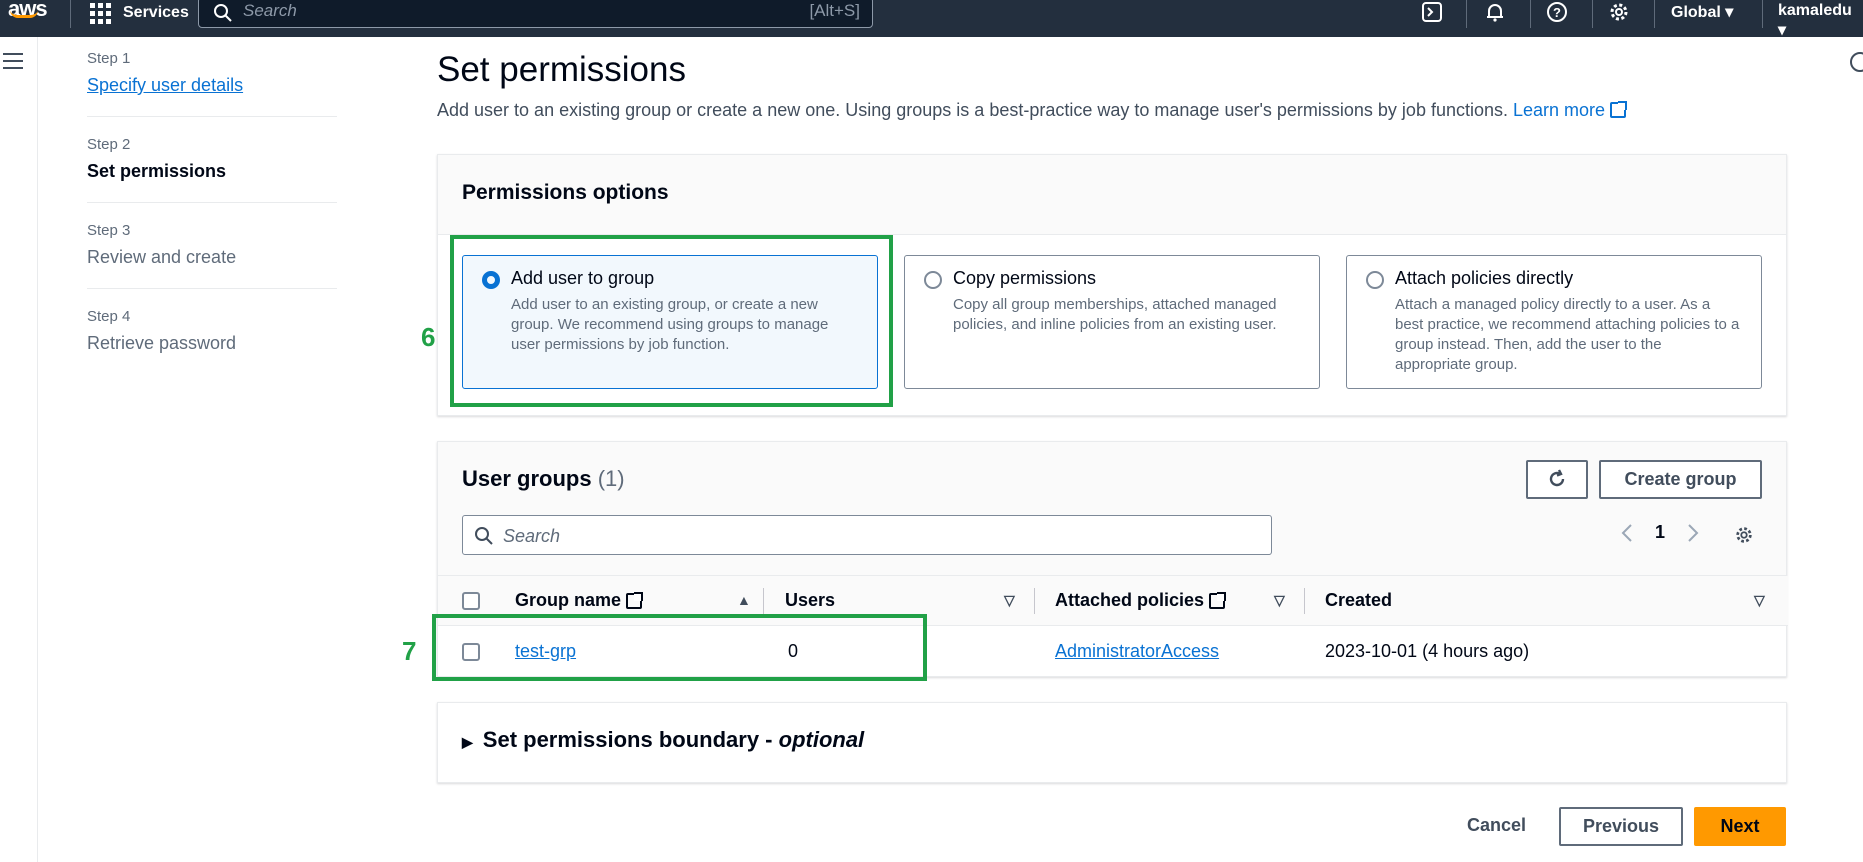 Image resolution: width=1863 pixels, height=862 pixels. Describe the element at coordinates (834, 10) in the screenshot. I see `search-shortcut: [Alt+S]` at that location.